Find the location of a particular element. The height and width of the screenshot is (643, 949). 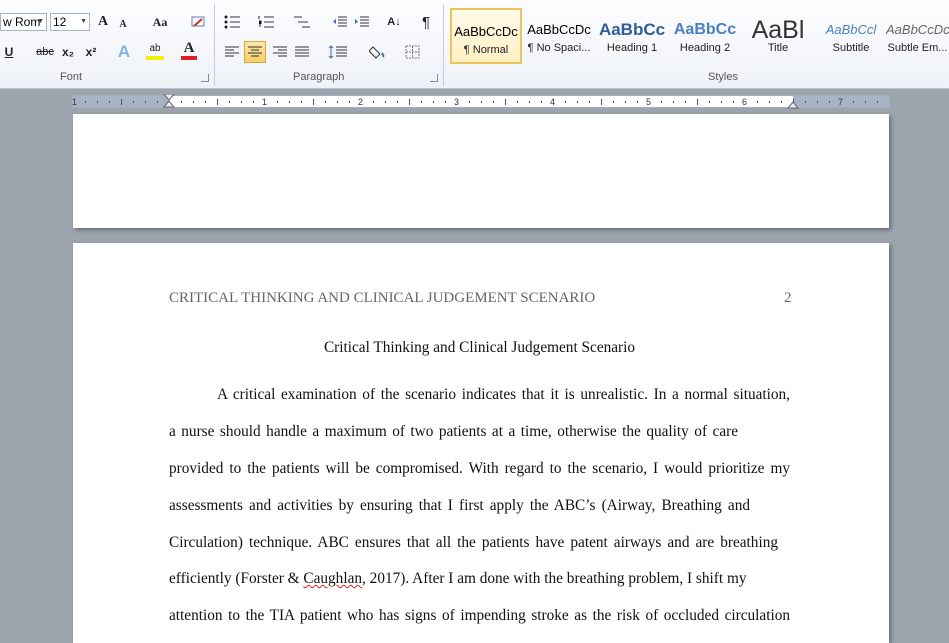

show-formatting-button: ¶ is located at coordinates (426, 22).